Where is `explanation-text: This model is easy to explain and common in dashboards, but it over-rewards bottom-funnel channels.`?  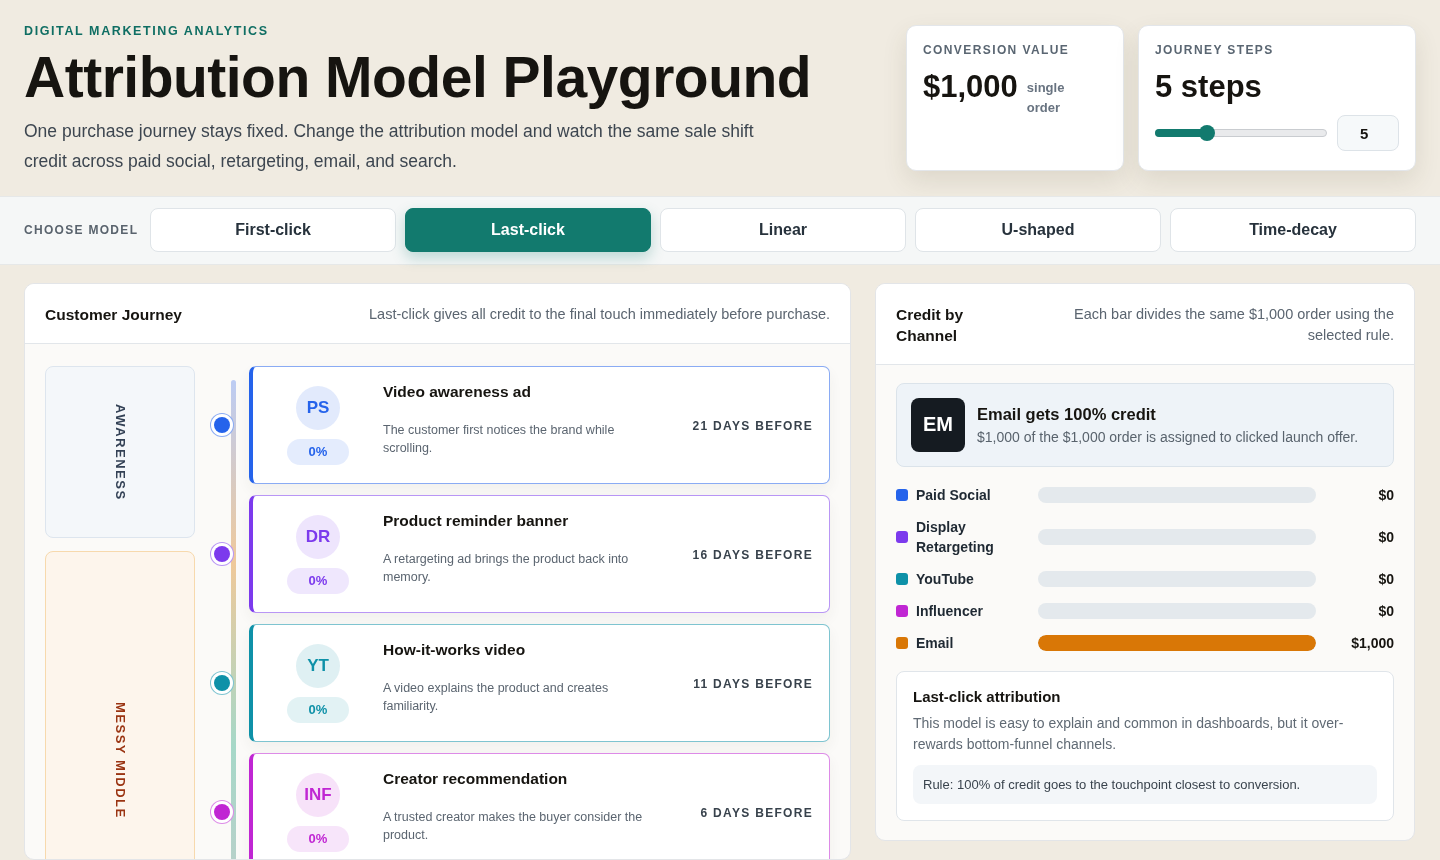 explanation-text: This model is easy to explain and common in dashboards, but it over-rewards bottom-funnel channels. is located at coordinates (1129, 733).